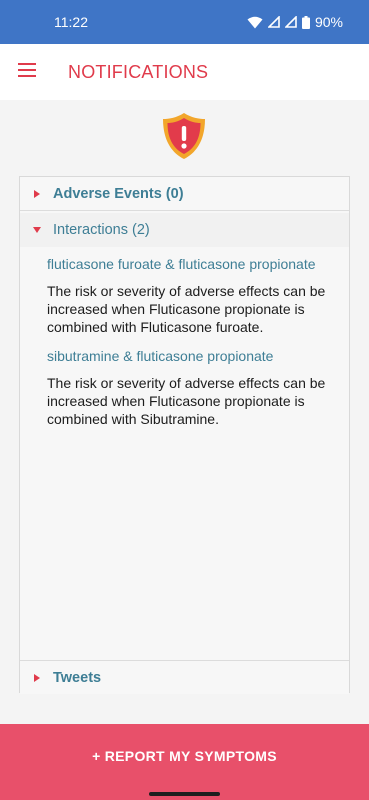 Image resolution: width=369 pixels, height=800 pixels. I want to click on hamburger-menu-icon, so click(27, 72).